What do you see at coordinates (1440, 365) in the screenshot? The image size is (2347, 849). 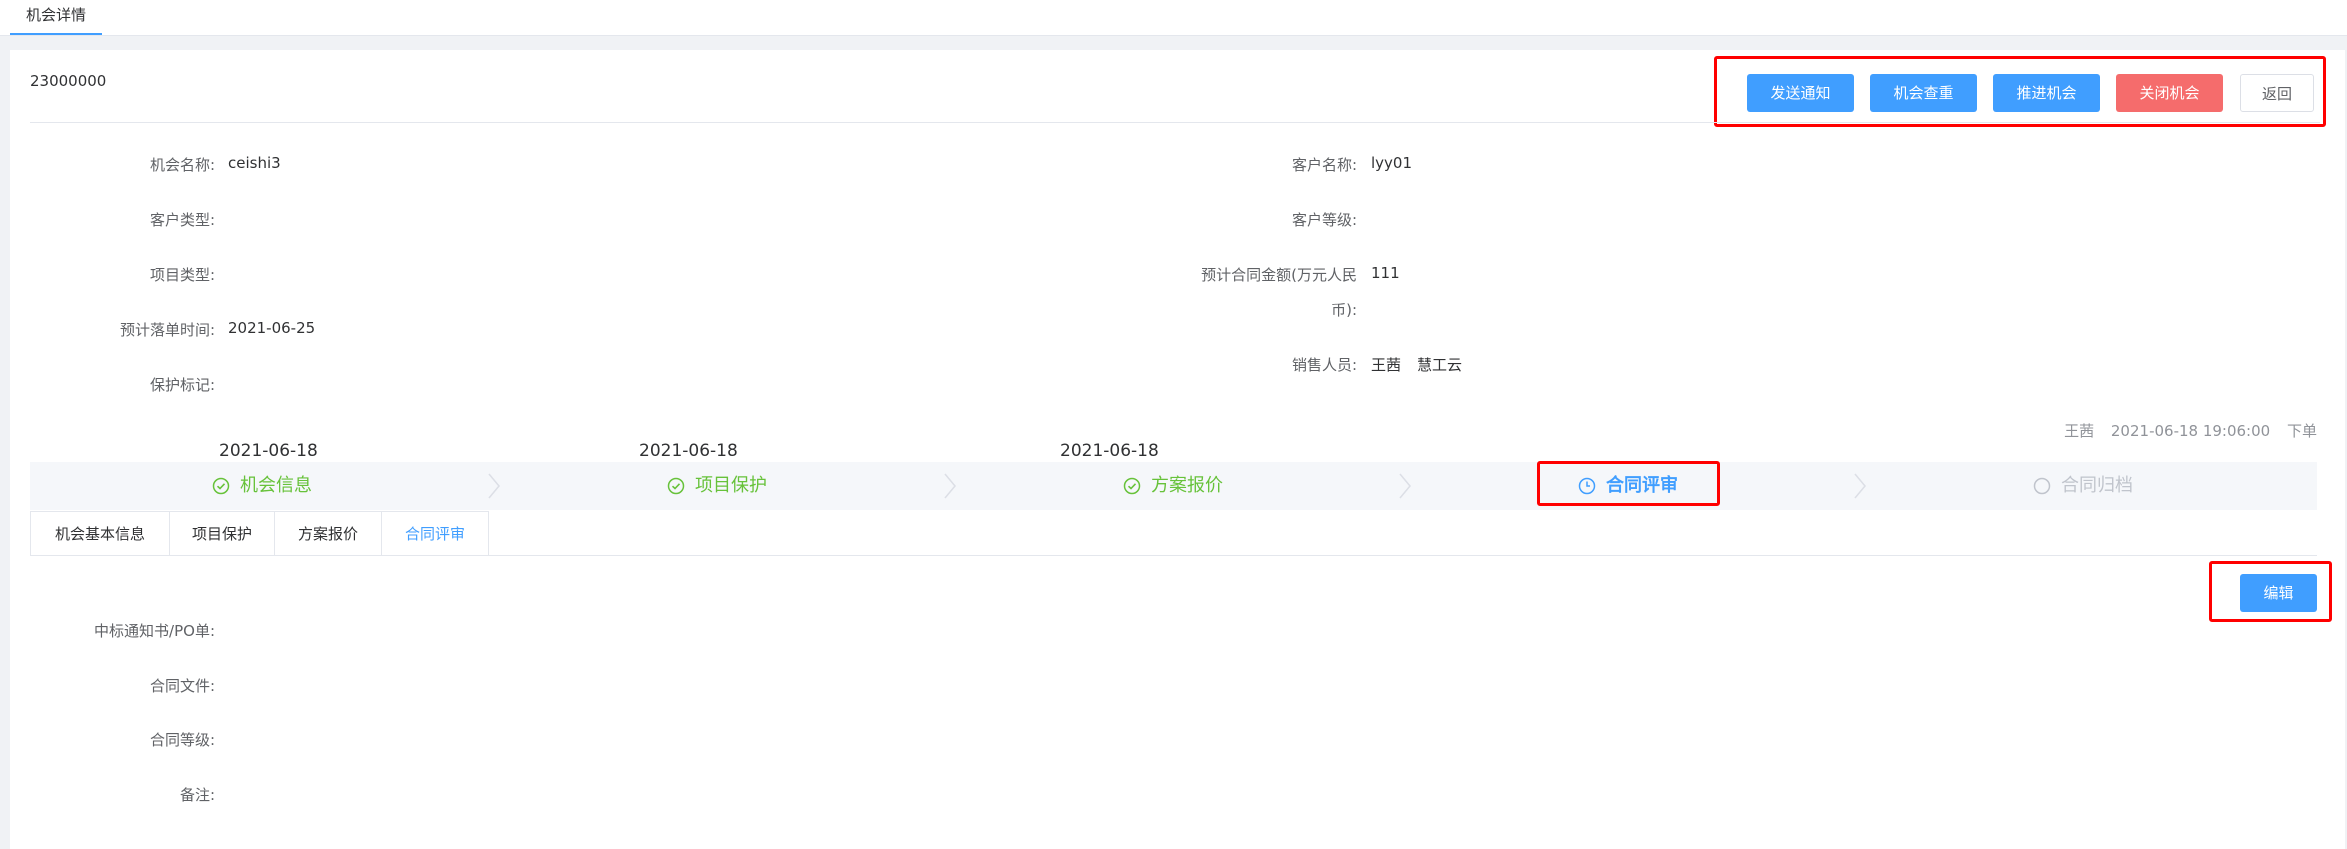 I see `sales-person-value: 慧工云` at bounding box center [1440, 365].